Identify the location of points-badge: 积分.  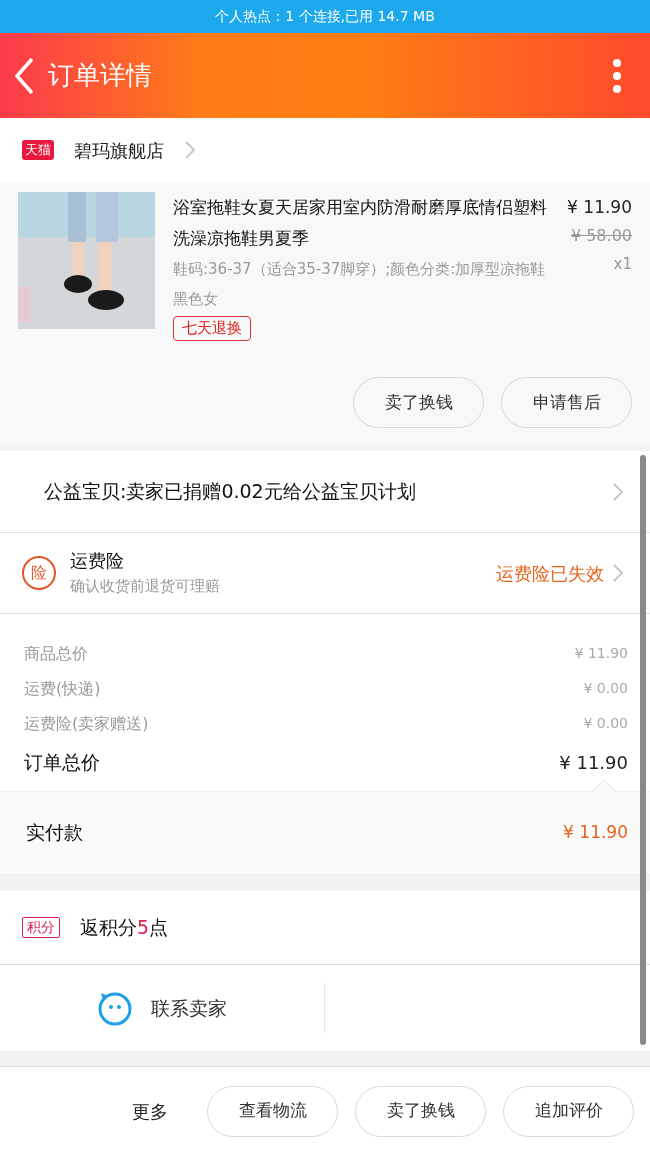
(41, 927).